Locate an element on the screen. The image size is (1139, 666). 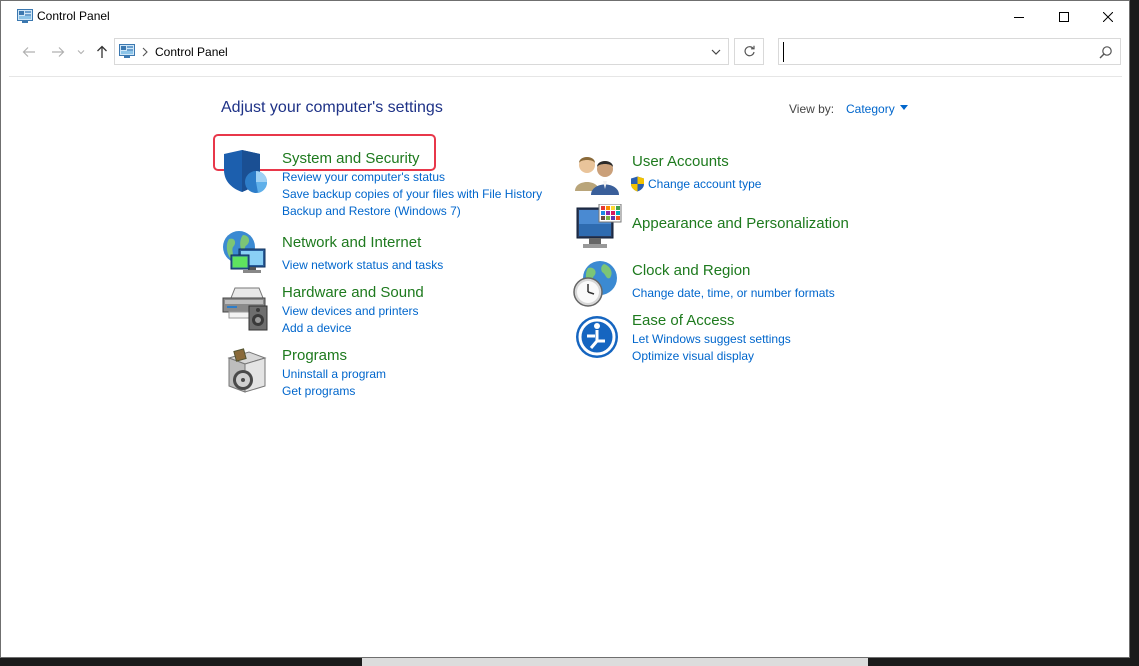
category-network-internet: Network and Internet is located at coordinates (351, 242).